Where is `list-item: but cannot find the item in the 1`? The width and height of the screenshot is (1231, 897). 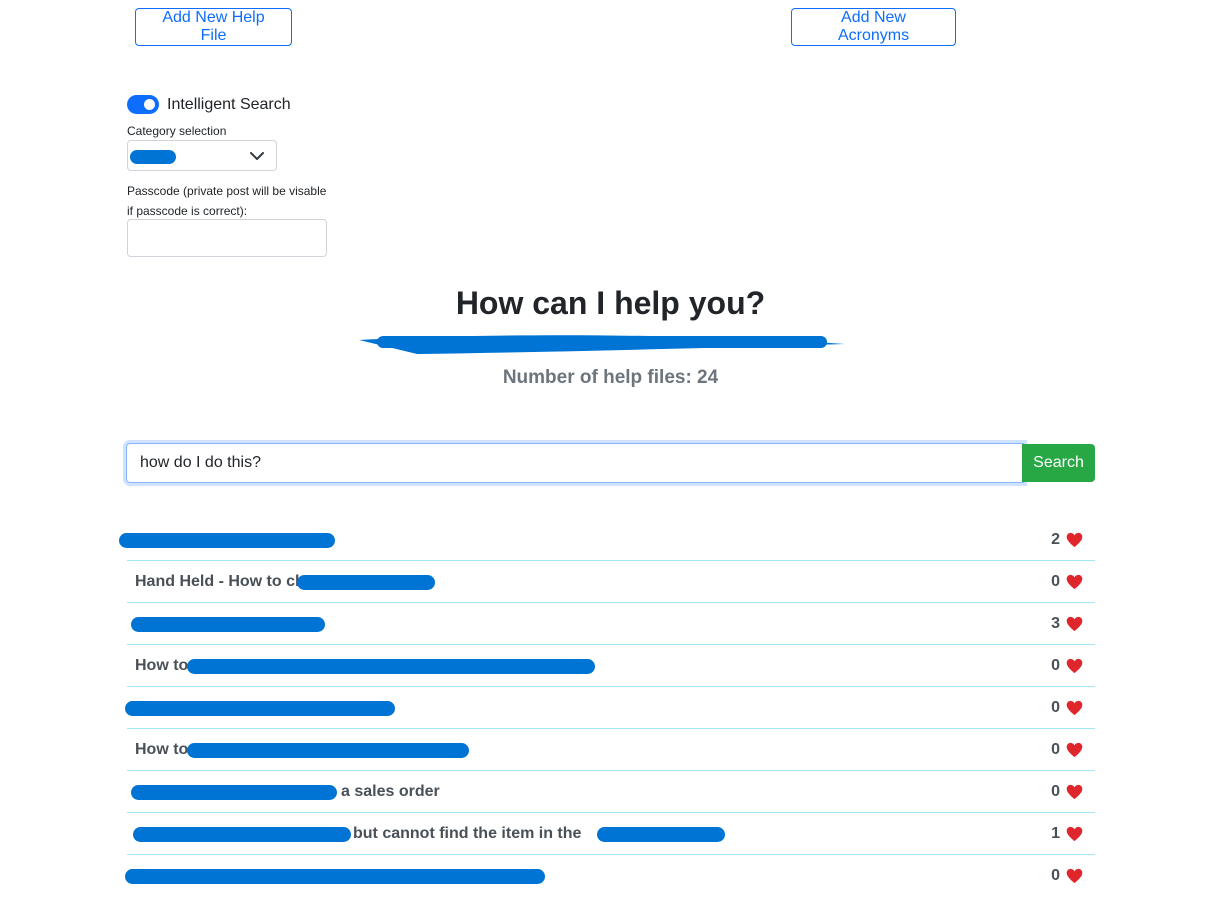
list-item: but cannot find the item in the 1 is located at coordinates (611, 834).